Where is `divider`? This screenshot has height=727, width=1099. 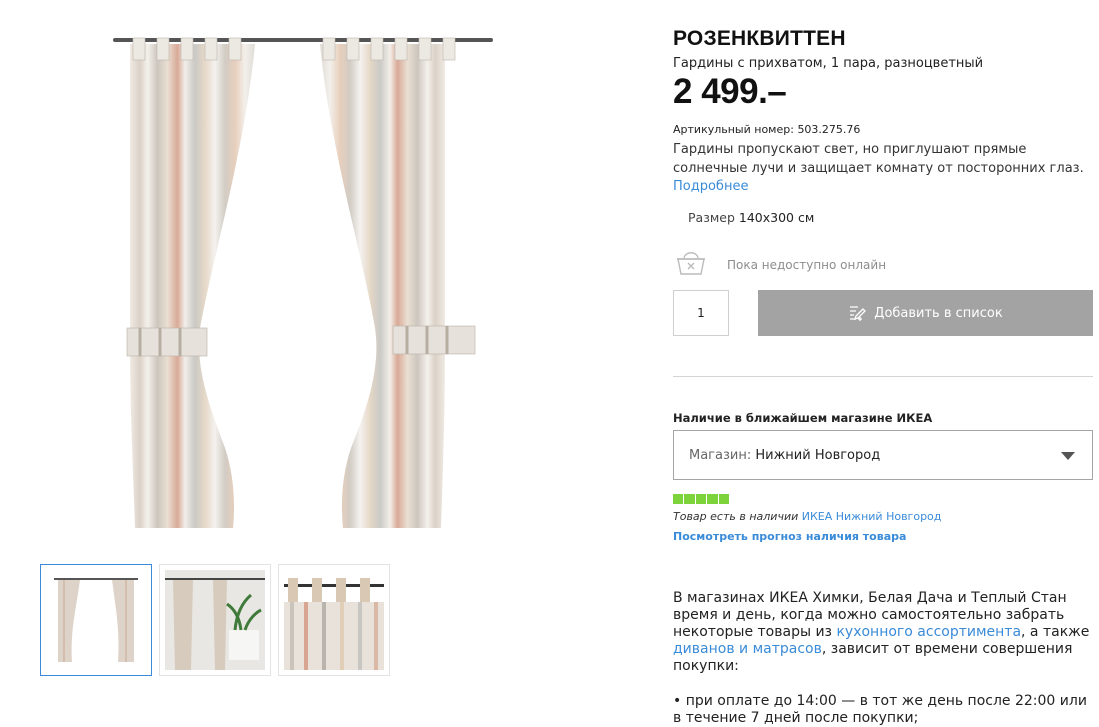
divider is located at coordinates (883, 376).